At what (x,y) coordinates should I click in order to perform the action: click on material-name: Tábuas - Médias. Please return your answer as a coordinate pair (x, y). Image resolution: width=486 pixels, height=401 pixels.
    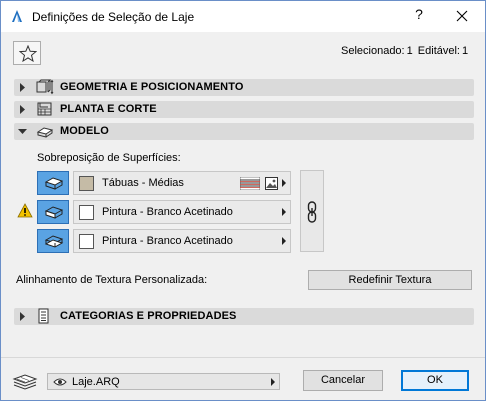
    Looking at the image, I should click on (143, 183).